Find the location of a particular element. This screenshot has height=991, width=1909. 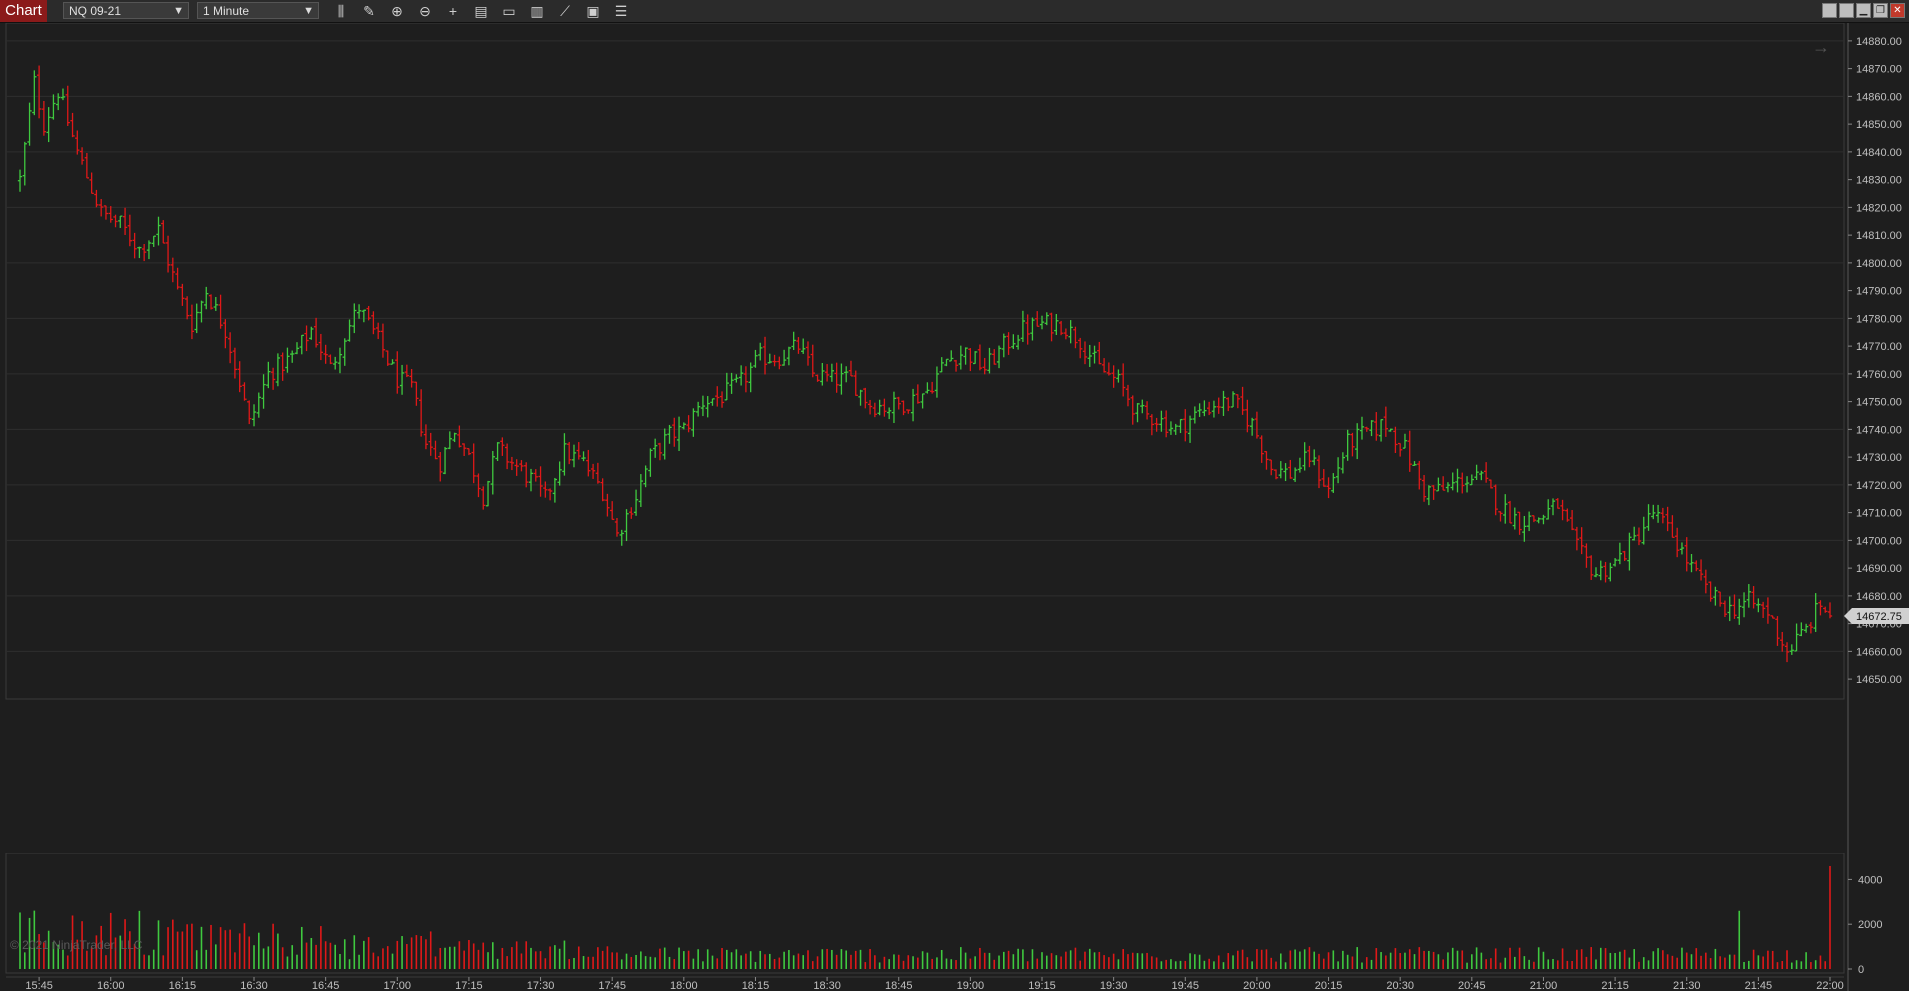

strategies-icon: ⟋ is located at coordinates (565, 11).